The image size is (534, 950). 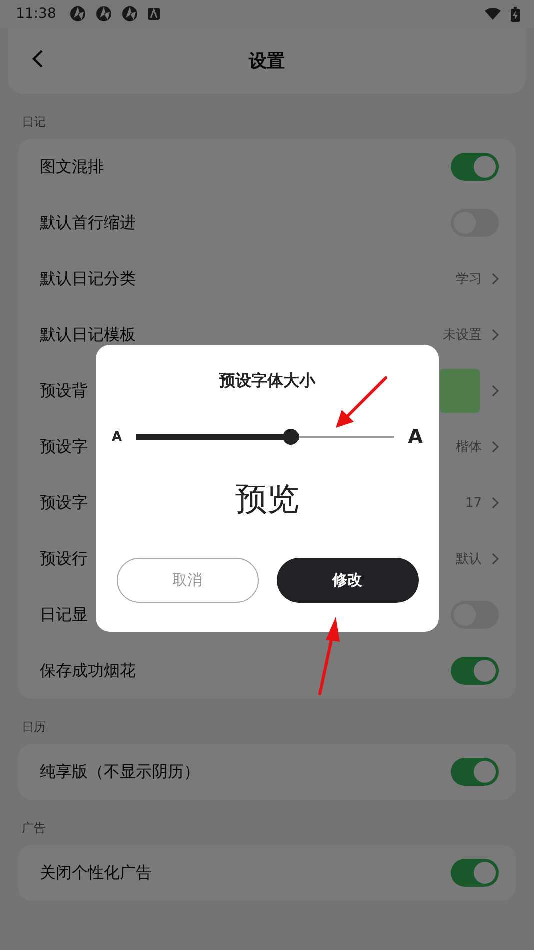 I want to click on back-icon, so click(x=38, y=59).